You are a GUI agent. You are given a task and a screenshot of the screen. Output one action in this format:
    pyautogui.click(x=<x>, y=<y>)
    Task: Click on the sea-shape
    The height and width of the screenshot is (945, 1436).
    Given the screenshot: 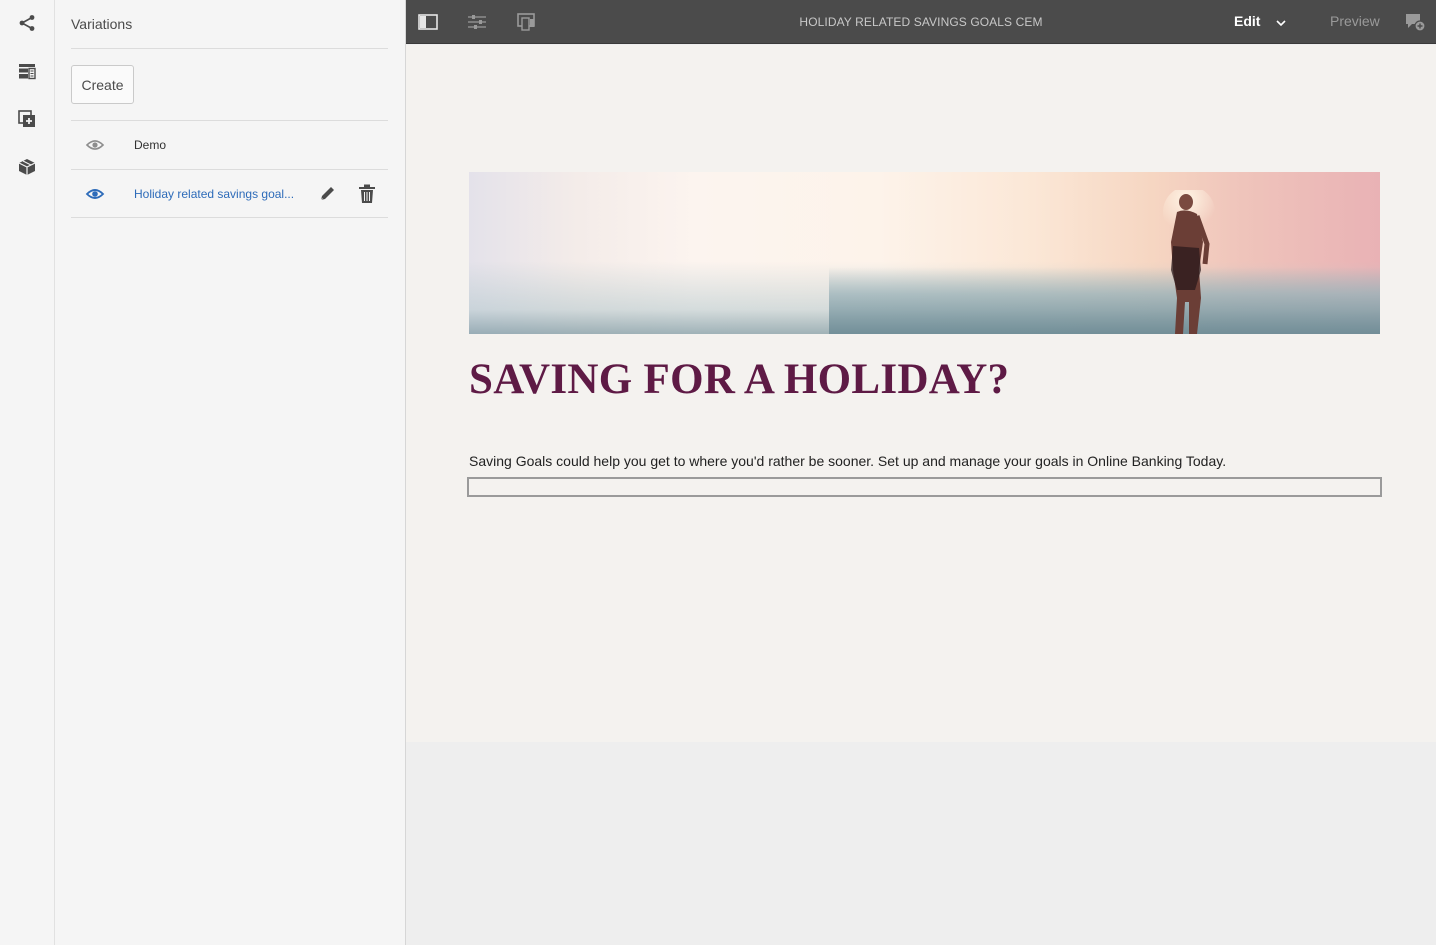 What is the action you would take?
    pyautogui.click(x=1104, y=300)
    